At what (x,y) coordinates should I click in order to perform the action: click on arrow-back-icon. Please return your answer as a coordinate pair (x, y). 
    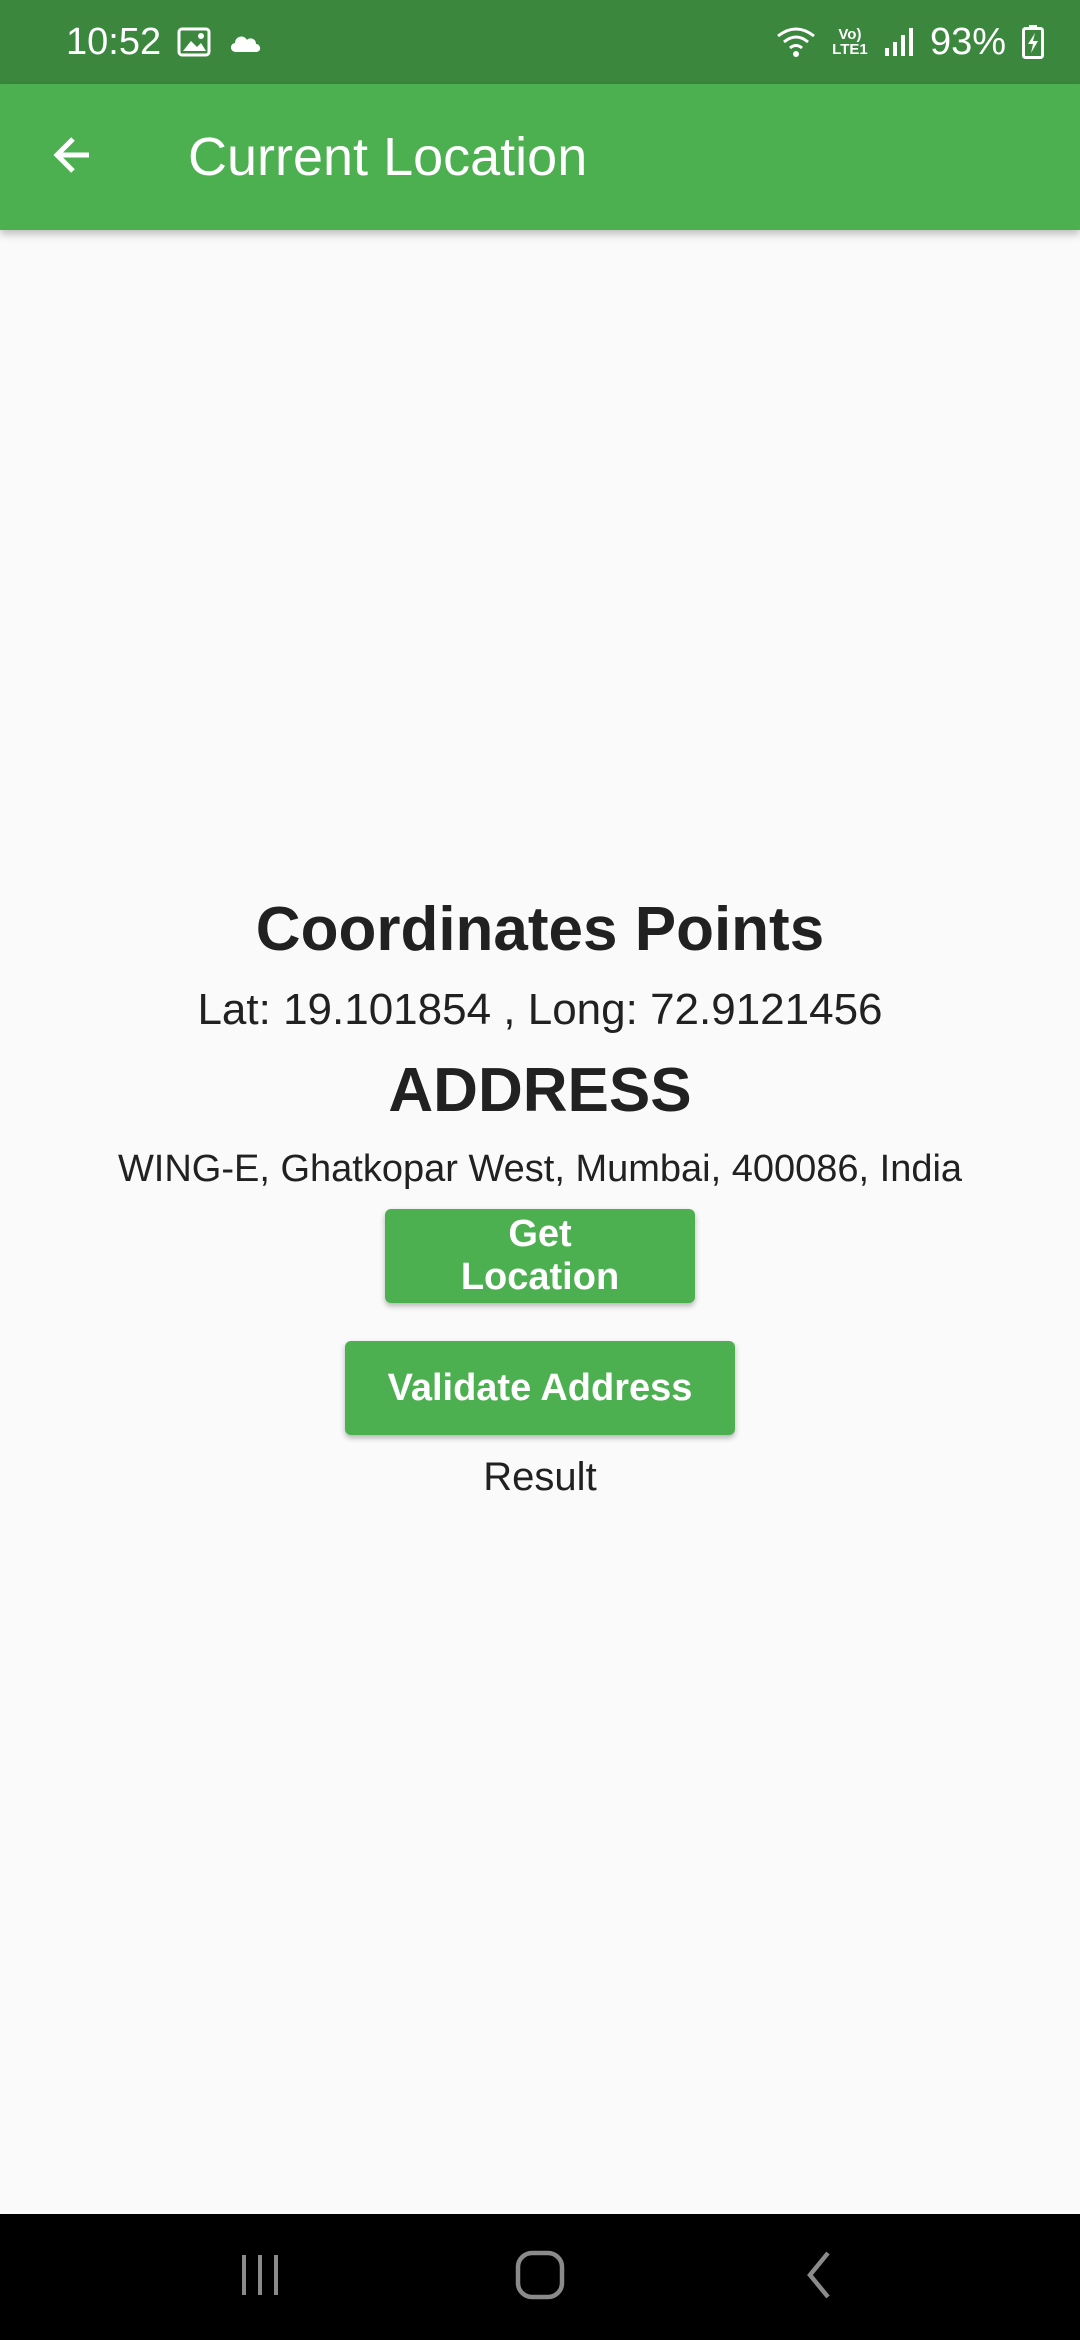
    Looking at the image, I should click on (73, 157).